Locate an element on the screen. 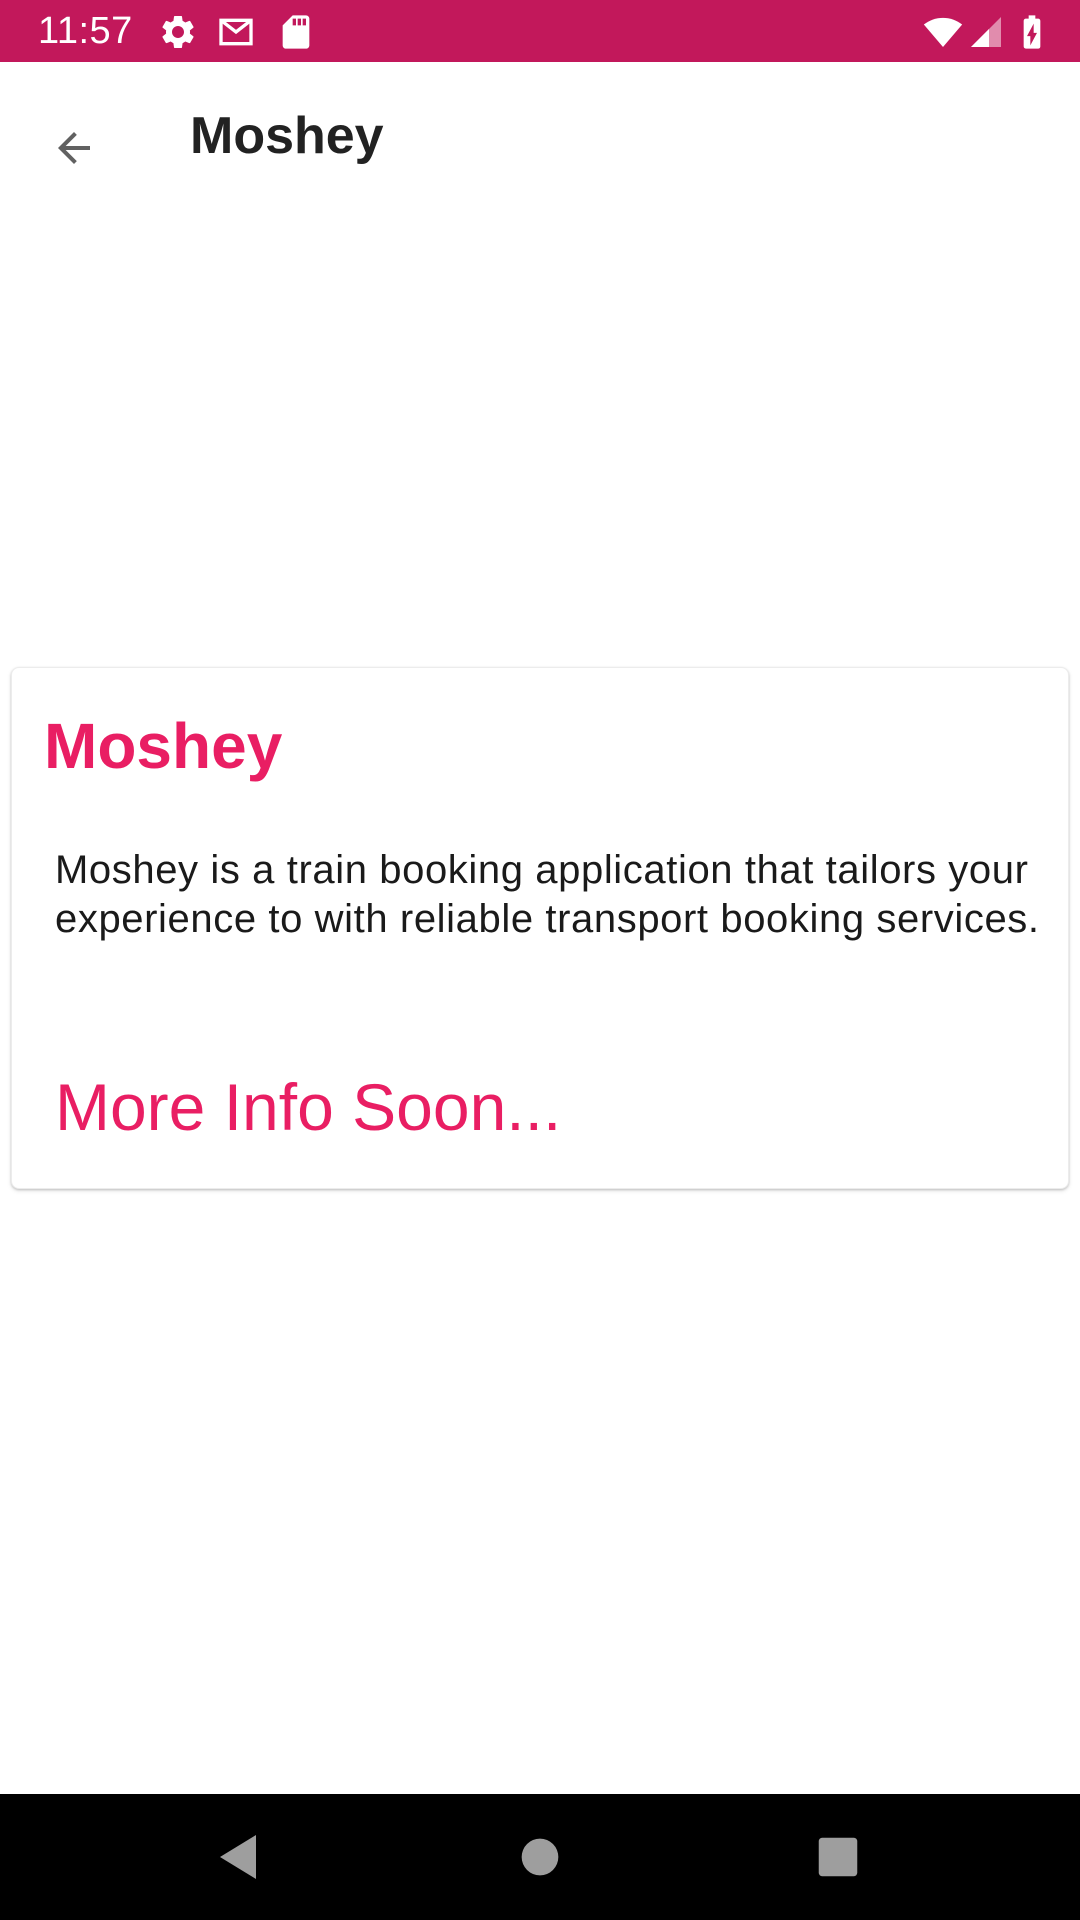 The image size is (1080, 1920). recents-square-icon is located at coordinates (838, 1857).